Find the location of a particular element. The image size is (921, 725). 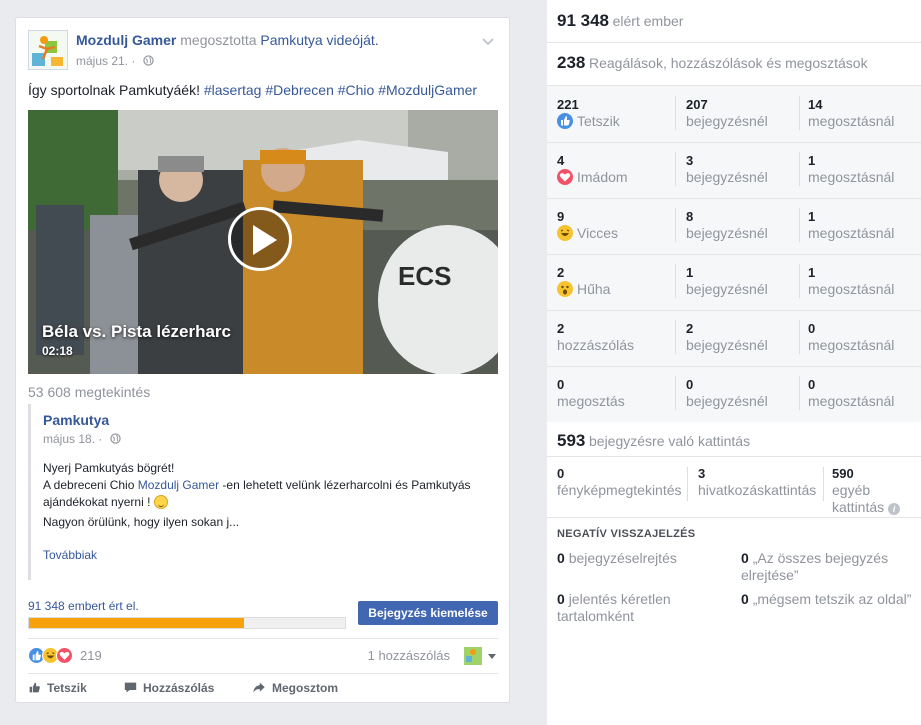

engagement-row: 9 Vicces 8 bejegyzésnél 1 megosztásnál is located at coordinates (734, 226).